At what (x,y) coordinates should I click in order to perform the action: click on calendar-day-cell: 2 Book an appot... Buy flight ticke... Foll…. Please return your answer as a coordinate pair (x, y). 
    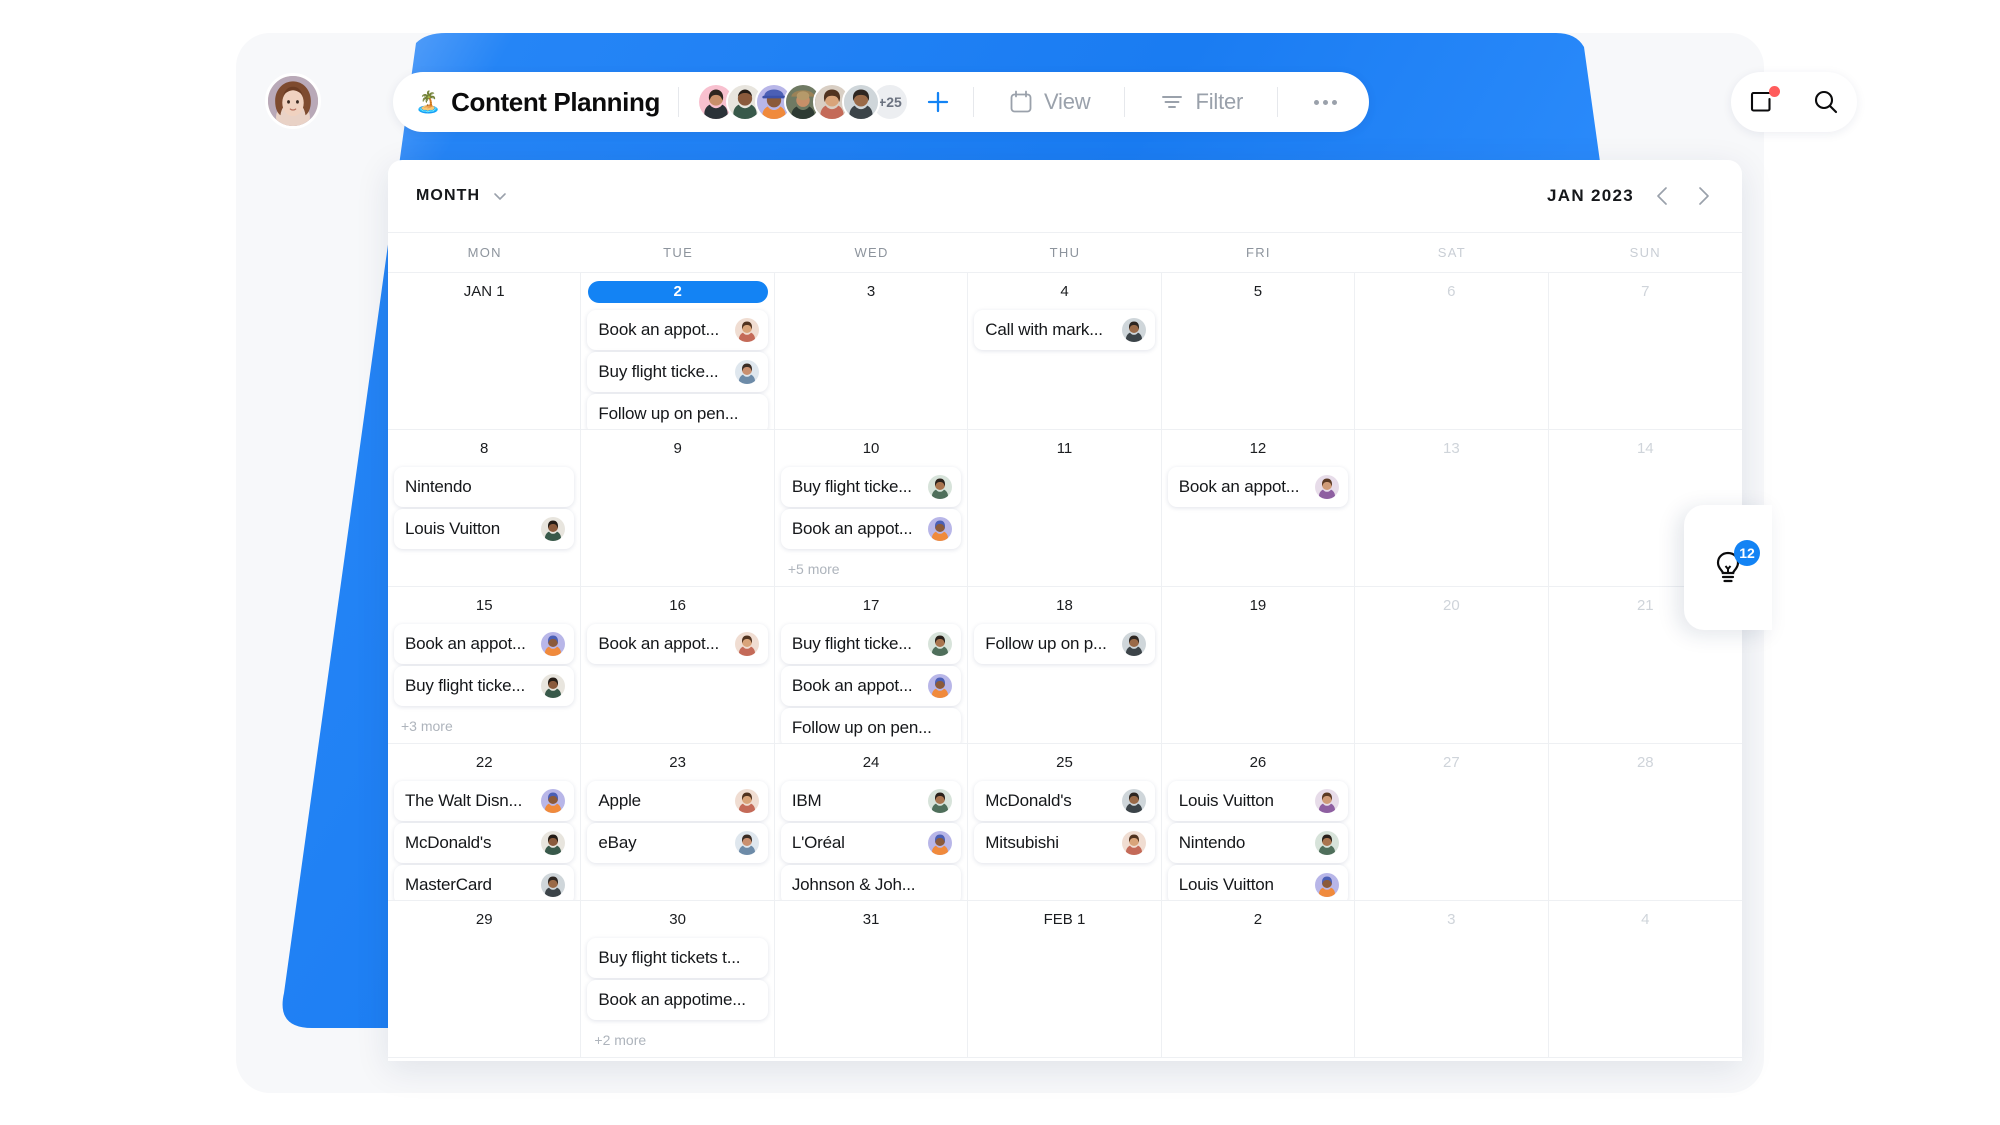
    Looking at the image, I should click on (678, 351).